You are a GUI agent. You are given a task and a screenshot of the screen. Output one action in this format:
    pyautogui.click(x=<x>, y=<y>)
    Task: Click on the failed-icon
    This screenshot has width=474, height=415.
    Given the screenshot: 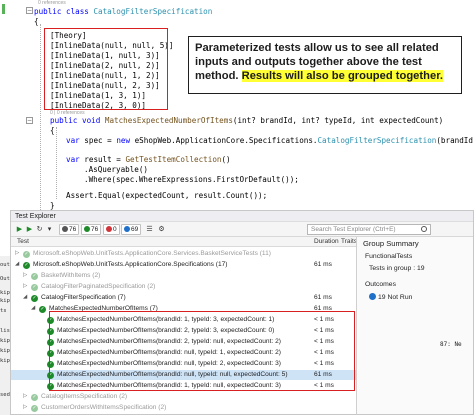 What is the action you would take?
    pyautogui.click(x=109, y=229)
    